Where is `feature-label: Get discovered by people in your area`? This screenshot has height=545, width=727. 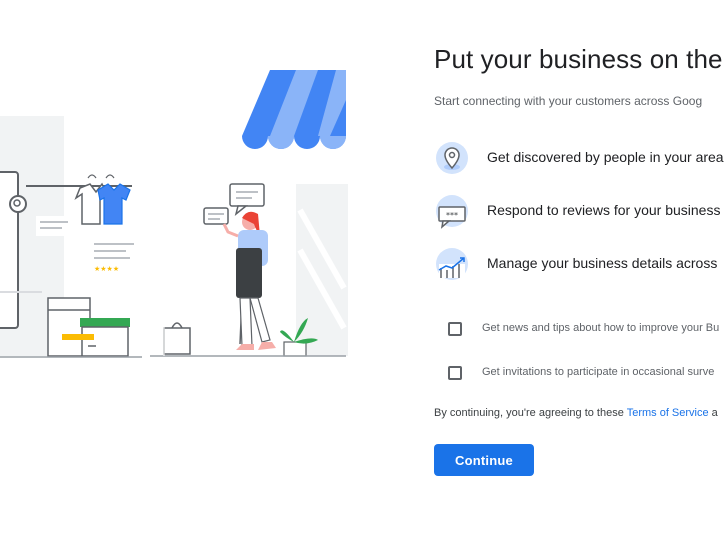
feature-label: Get discovered by people in your area is located at coordinates (605, 157).